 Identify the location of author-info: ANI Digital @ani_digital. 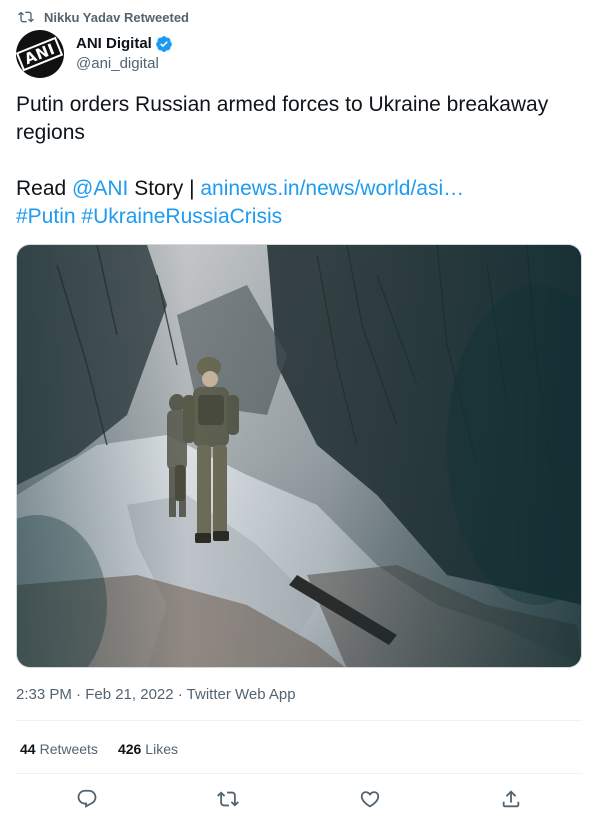
(124, 54).